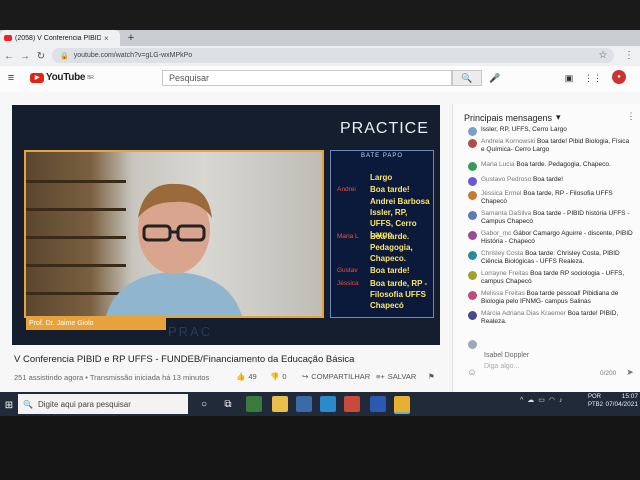 This screenshot has width=640, height=480. Describe the element at coordinates (558, 117) in the screenshot. I see `chevron-down-icon: ▾` at that location.